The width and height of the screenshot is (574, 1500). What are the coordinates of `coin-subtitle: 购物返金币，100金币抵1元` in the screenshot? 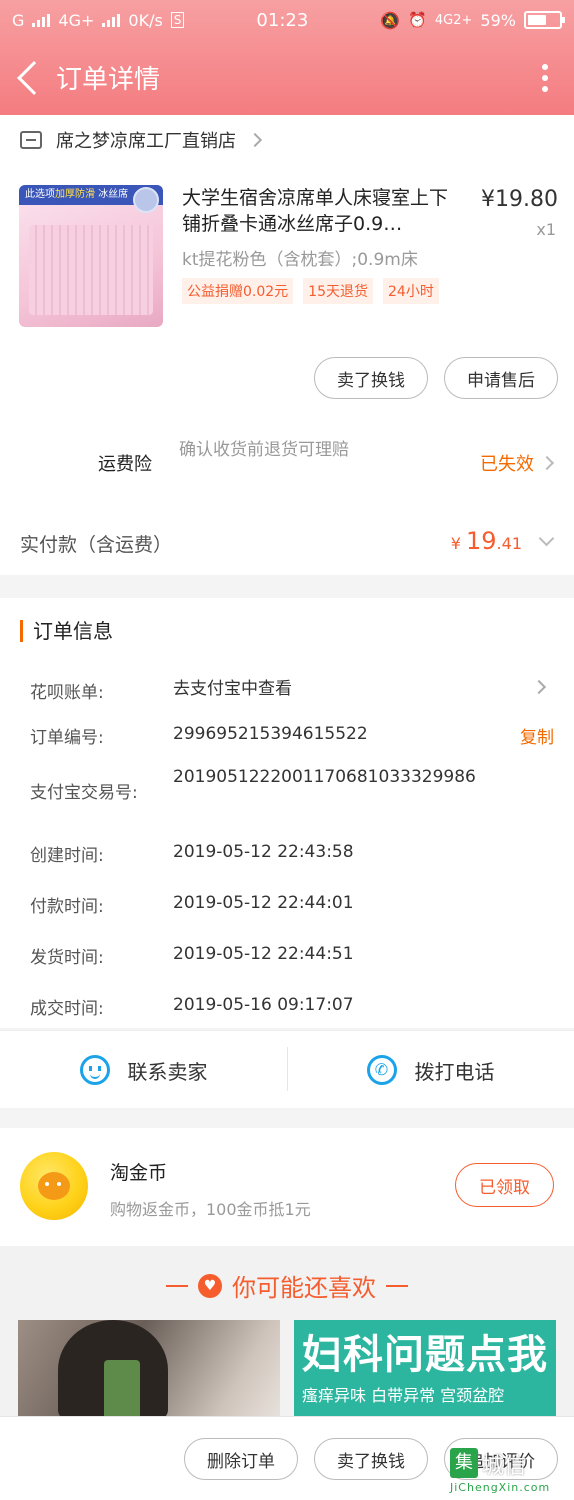 It's located at (210, 1209).